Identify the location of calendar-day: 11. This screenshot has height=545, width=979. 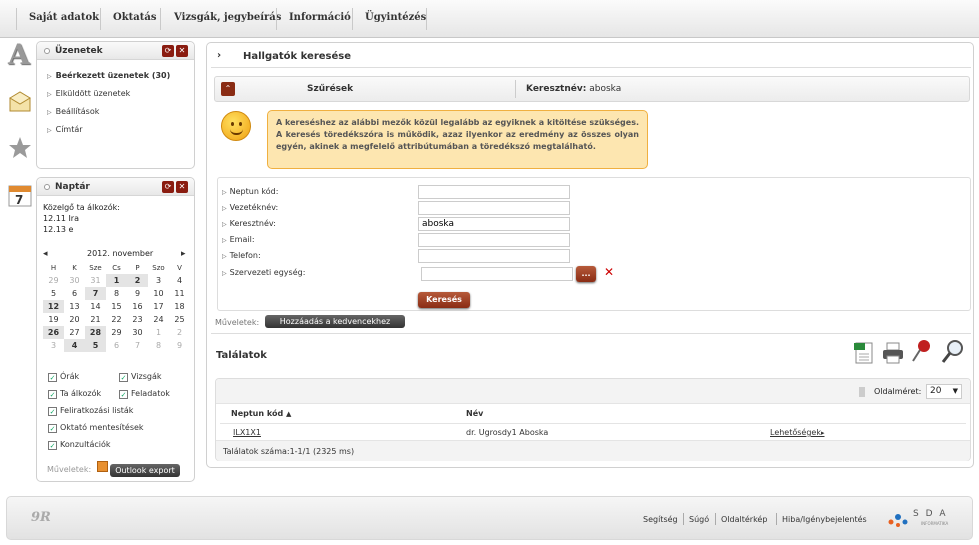
(179, 293).